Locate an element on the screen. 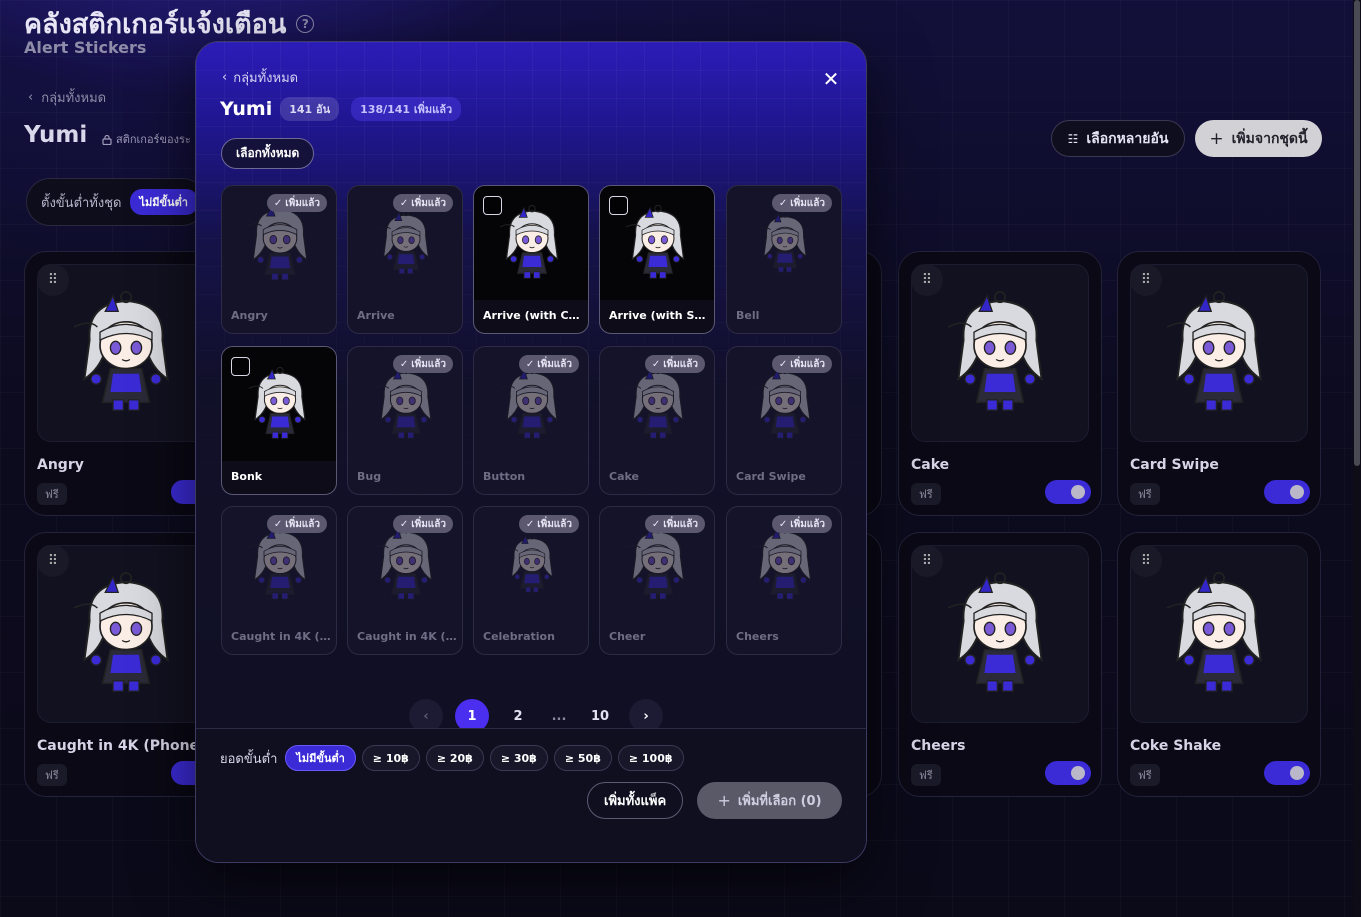 This screenshot has width=1361, height=917. sticker-card-name: Coke Shake is located at coordinates (1176, 746).